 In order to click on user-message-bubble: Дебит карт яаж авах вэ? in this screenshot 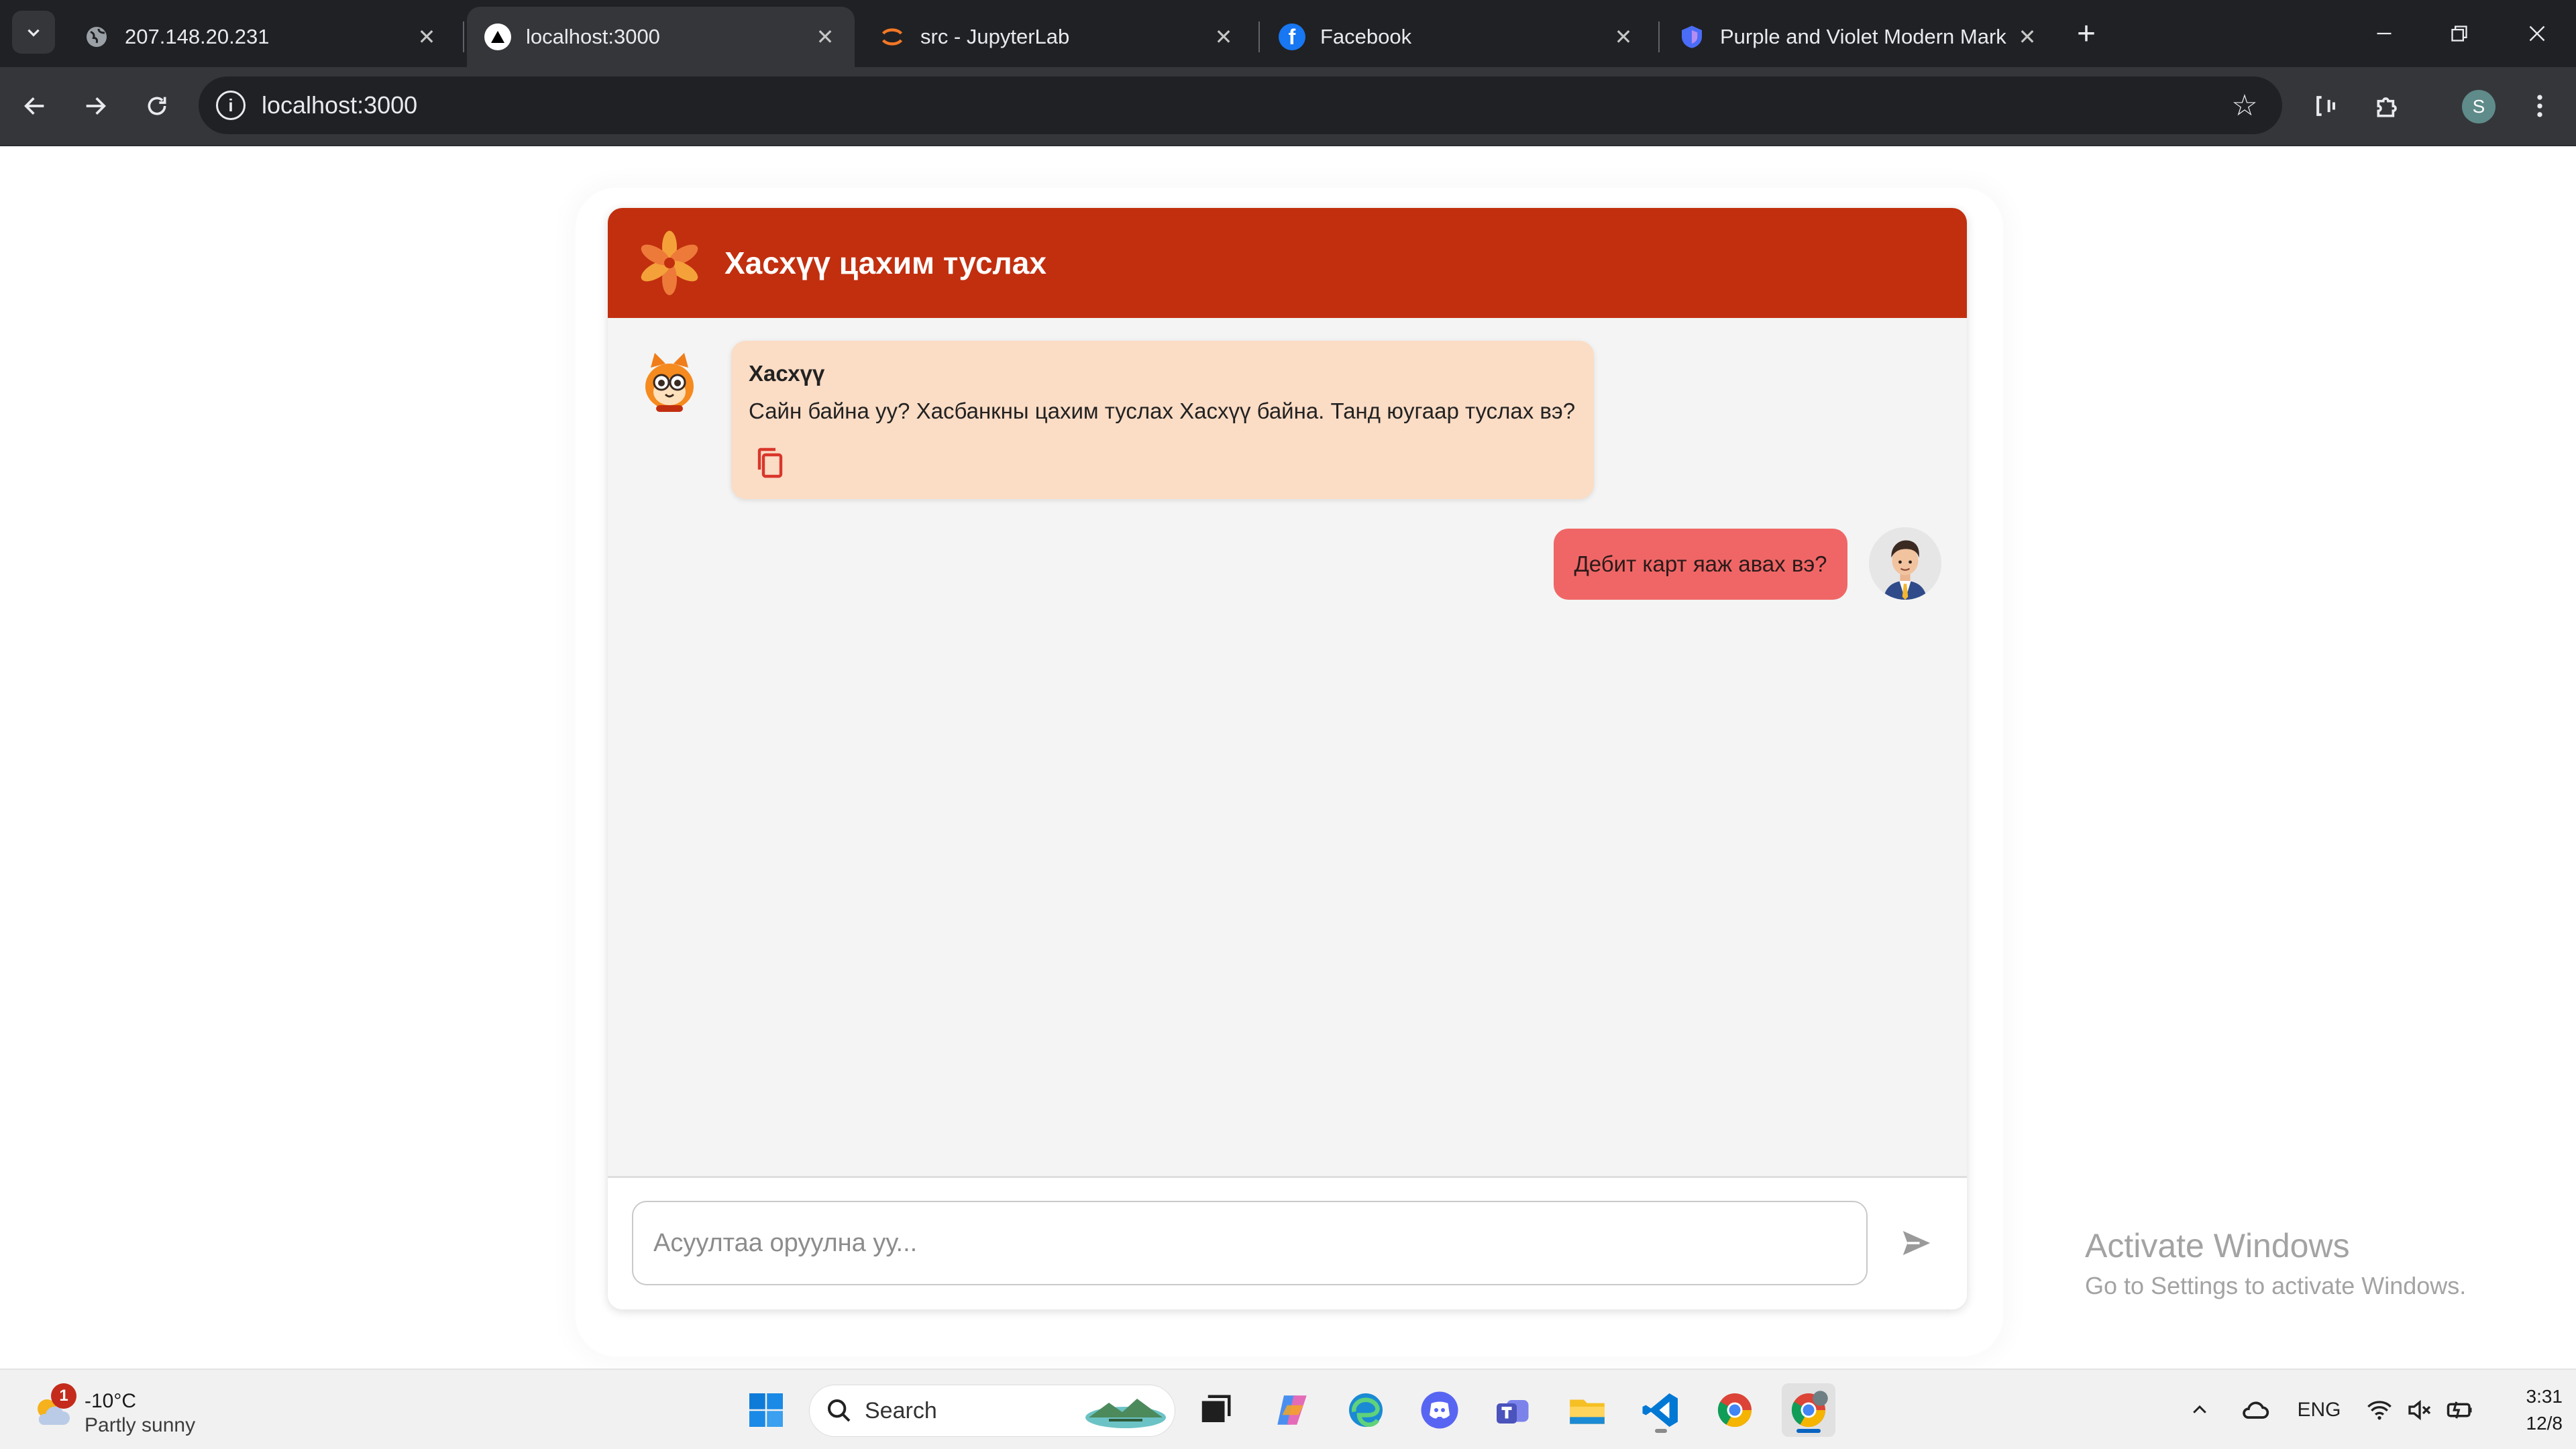, I will do `click(1700, 564)`.